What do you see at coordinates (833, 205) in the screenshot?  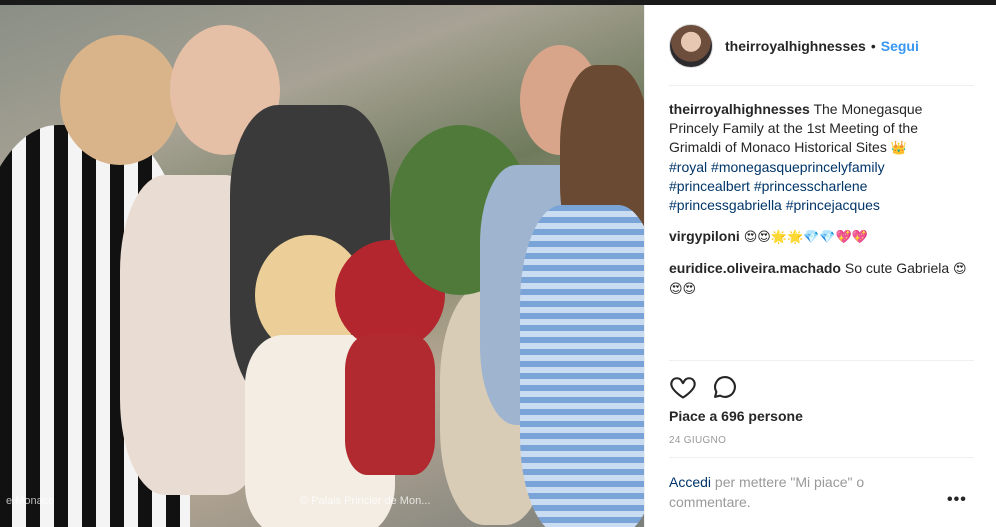 I see `hashtag-princejacques: #princejacques` at bounding box center [833, 205].